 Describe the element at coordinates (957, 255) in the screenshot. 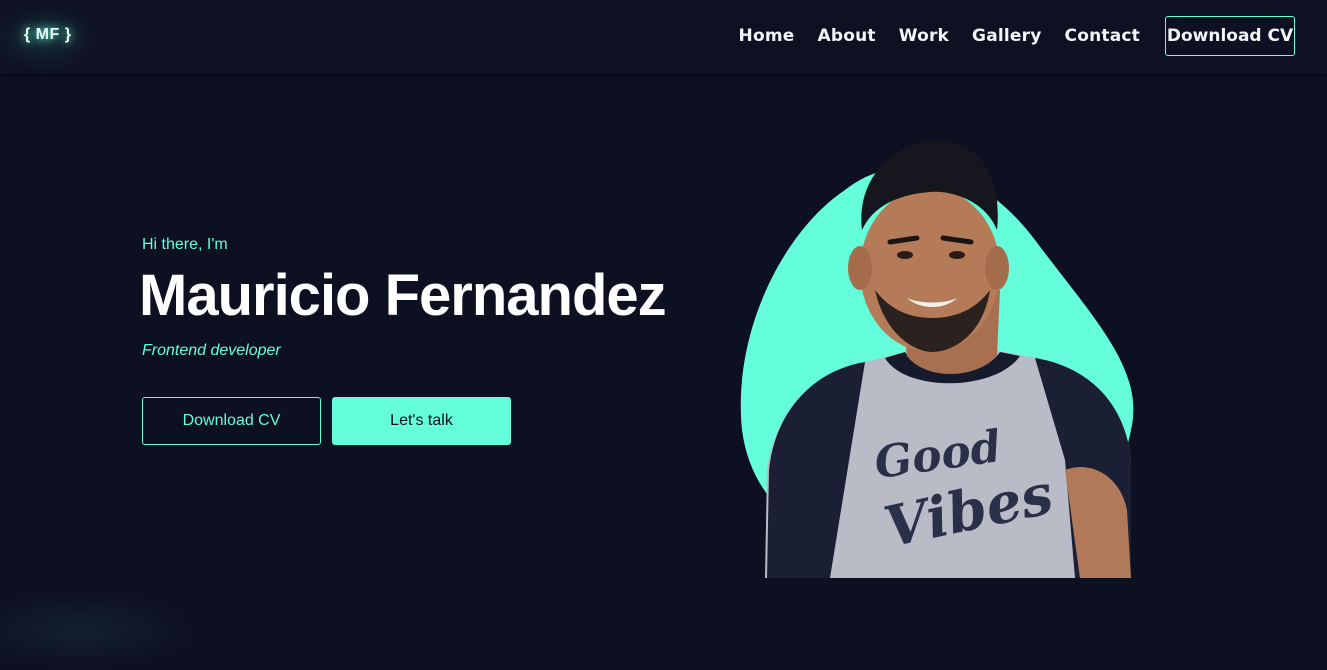

I see `portrait-eye-right` at that location.